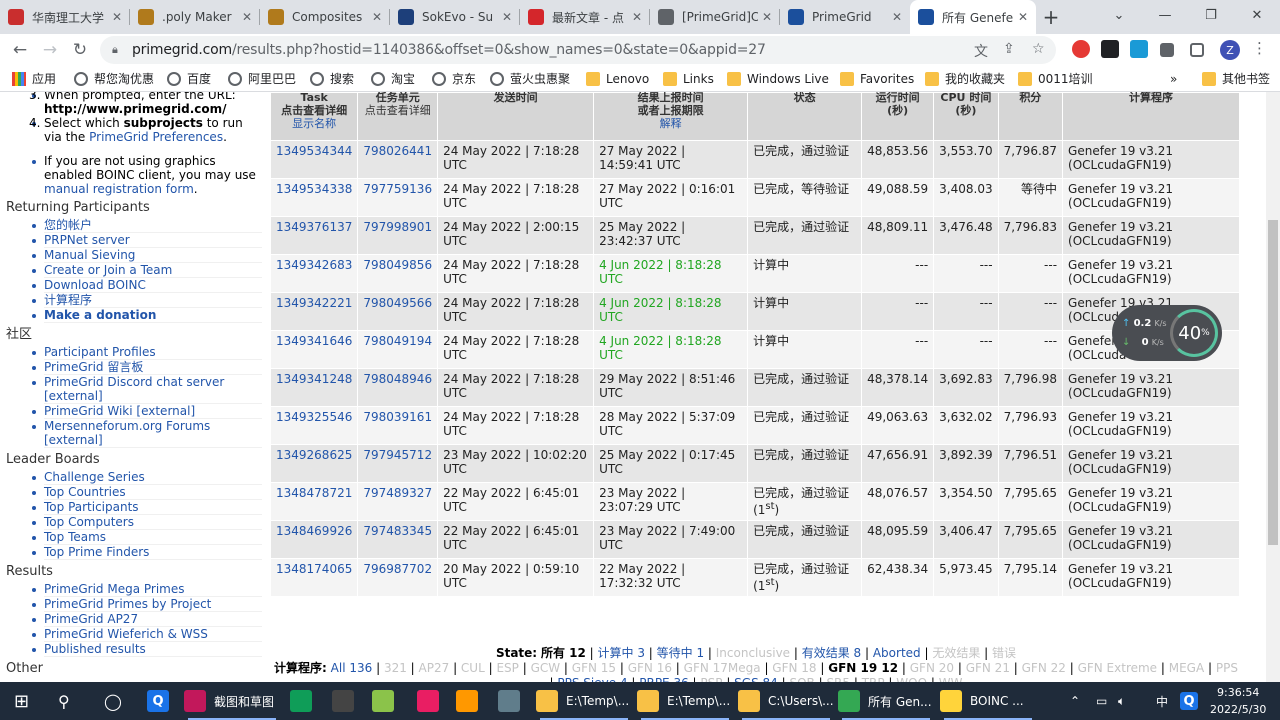 This screenshot has height=720, width=1280. What do you see at coordinates (397, 531) in the screenshot?
I see `workunit-id-anchor: 797483345` at bounding box center [397, 531].